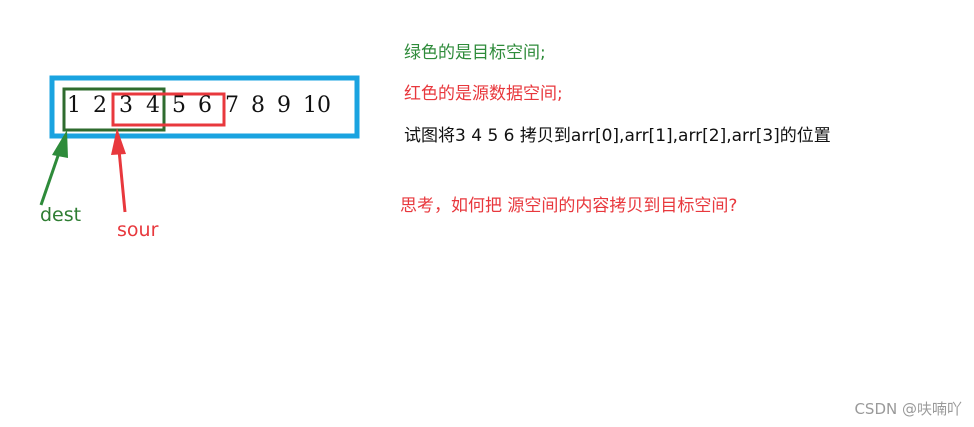  Describe the element at coordinates (153, 105) in the screenshot. I see `array-cell: 4` at that location.